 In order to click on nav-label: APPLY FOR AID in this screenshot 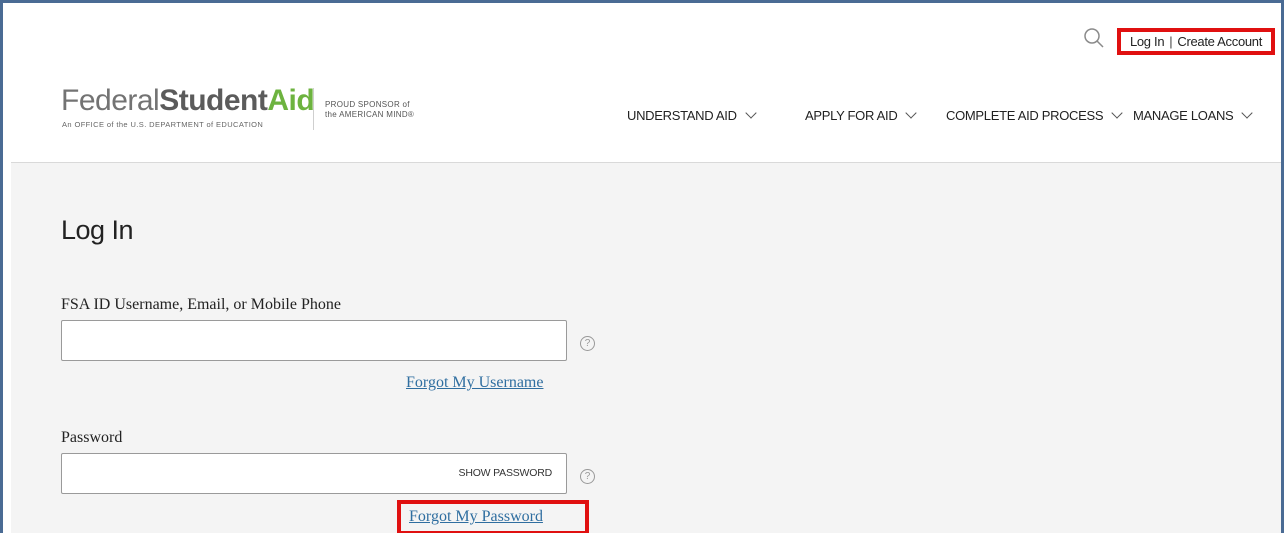, I will do `click(851, 115)`.